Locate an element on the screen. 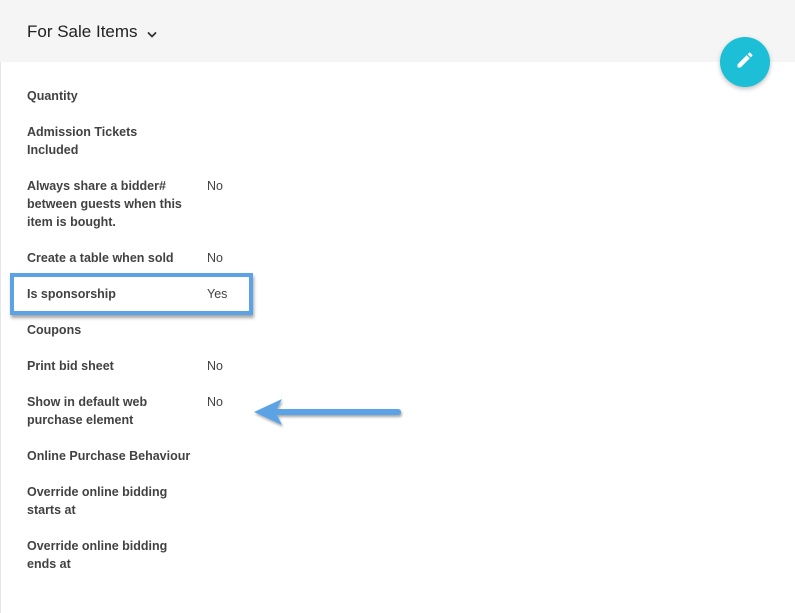 This screenshot has width=795, height=613. section-title-dropdown: For Sale Items is located at coordinates (92, 32).